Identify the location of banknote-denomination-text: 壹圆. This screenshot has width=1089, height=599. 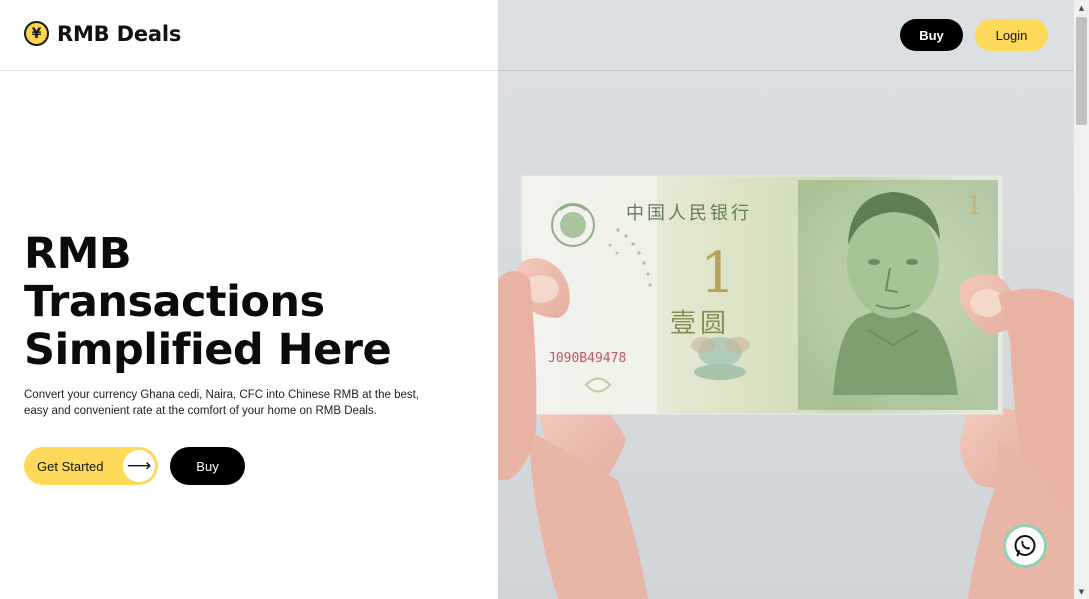
(700, 324).